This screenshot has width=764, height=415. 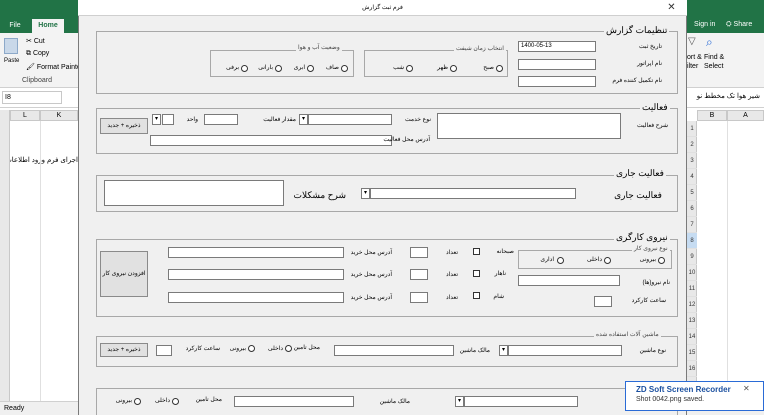 What do you see at coordinates (5, 260) in the screenshot?
I see `row-header-left` at bounding box center [5, 260].